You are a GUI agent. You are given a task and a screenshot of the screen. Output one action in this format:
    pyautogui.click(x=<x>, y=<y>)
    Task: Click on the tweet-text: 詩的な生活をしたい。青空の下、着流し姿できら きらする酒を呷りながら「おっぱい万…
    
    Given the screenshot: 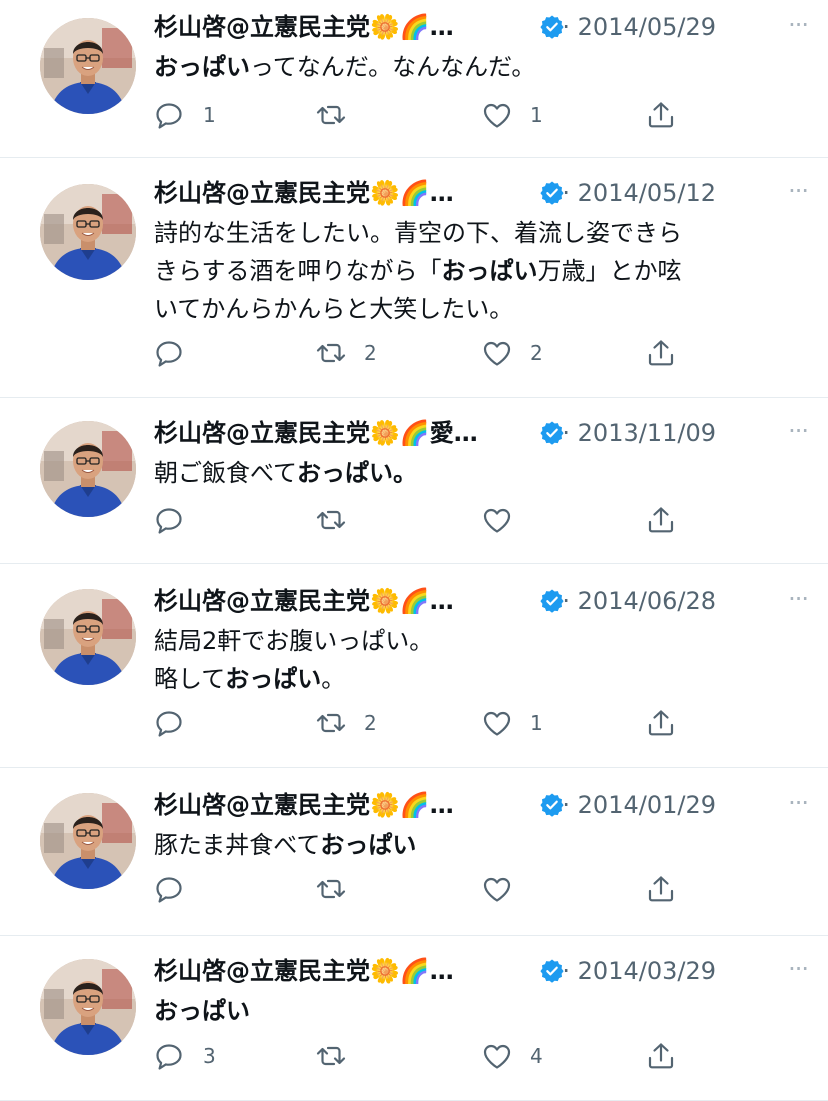 What is the action you would take?
    pyautogui.click(x=474, y=271)
    